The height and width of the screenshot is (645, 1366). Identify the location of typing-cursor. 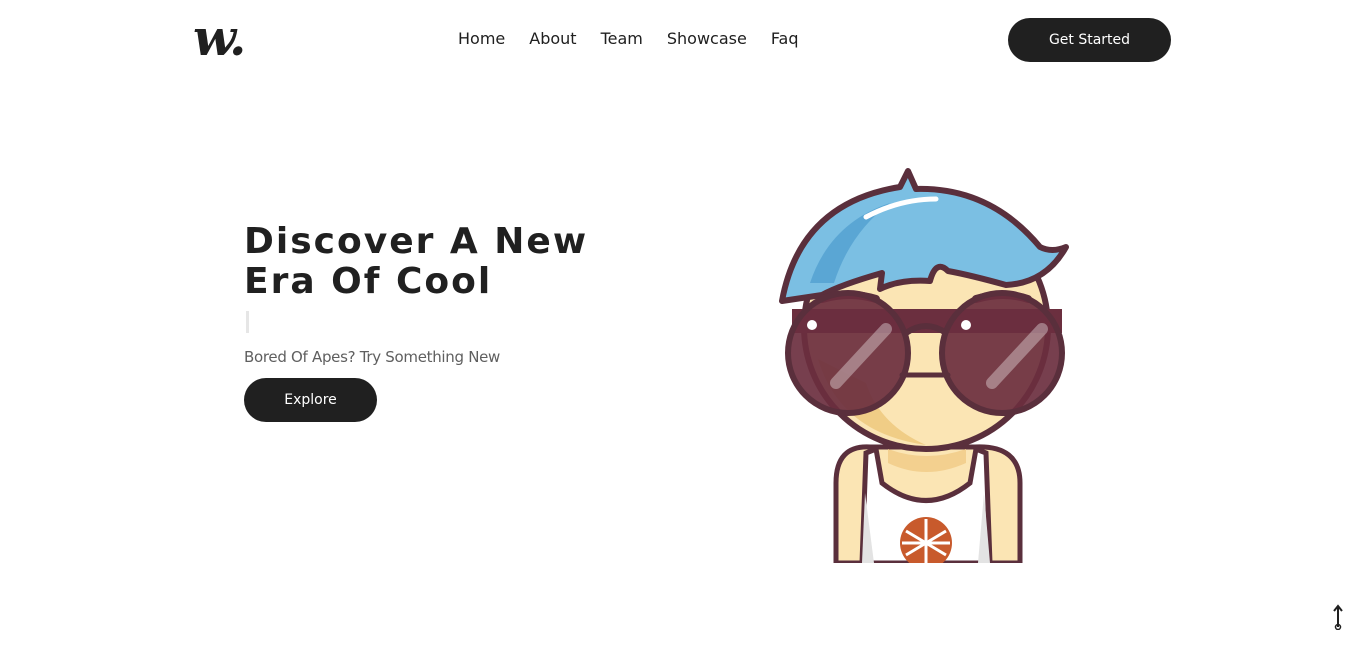
(247, 322).